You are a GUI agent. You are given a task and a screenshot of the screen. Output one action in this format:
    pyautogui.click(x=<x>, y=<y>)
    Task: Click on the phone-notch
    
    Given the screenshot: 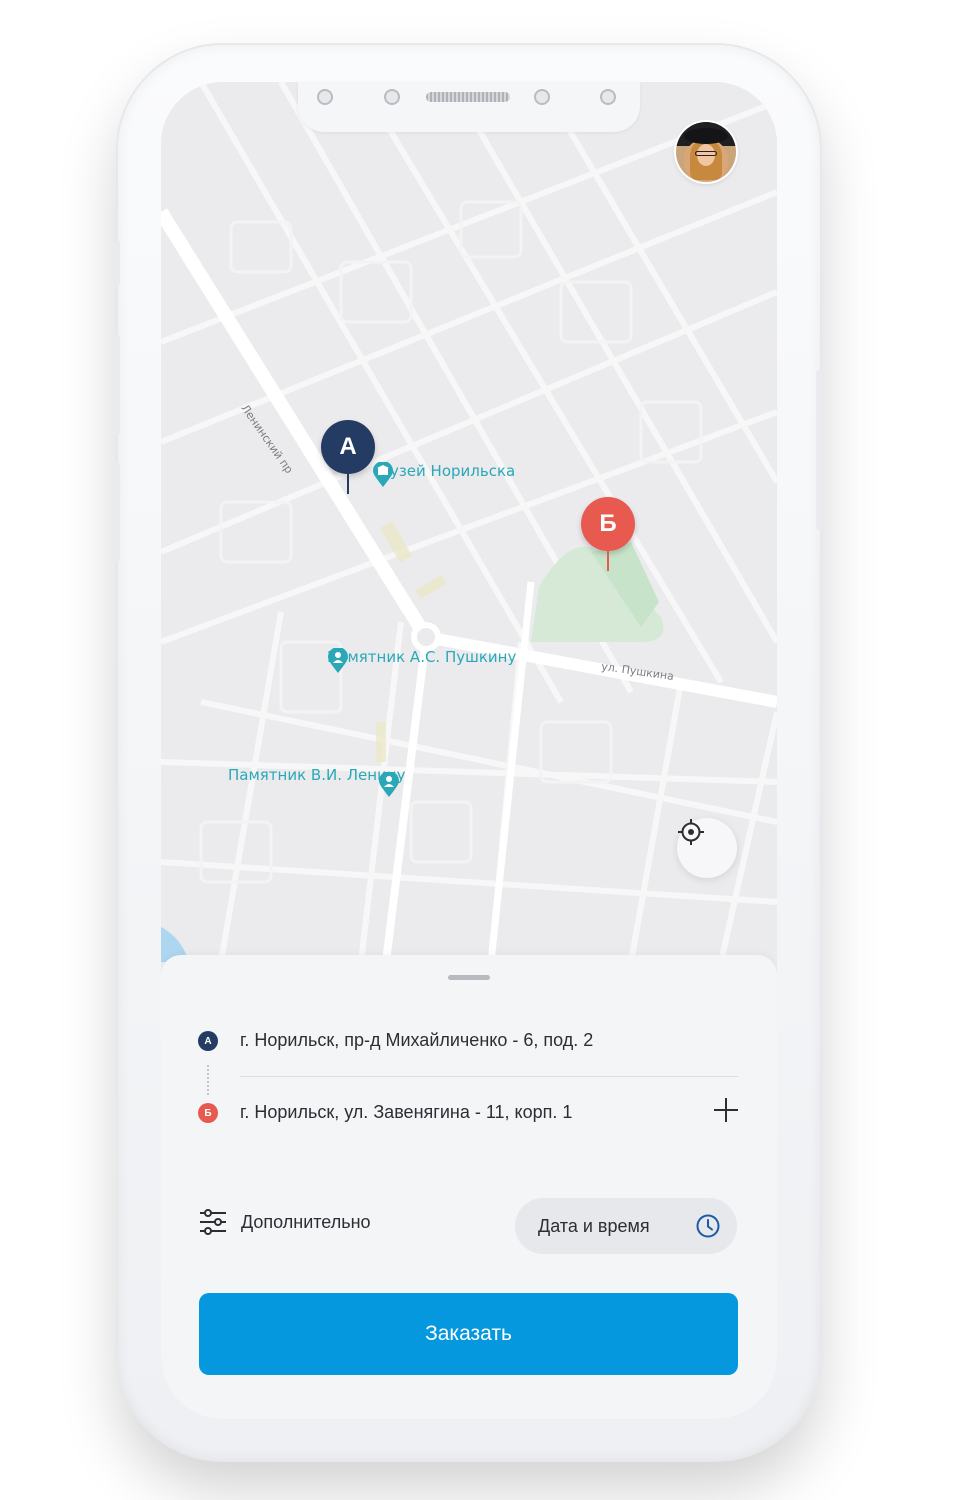 What is the action you would take?
    pyautogui.click(x=469, y=107)
    